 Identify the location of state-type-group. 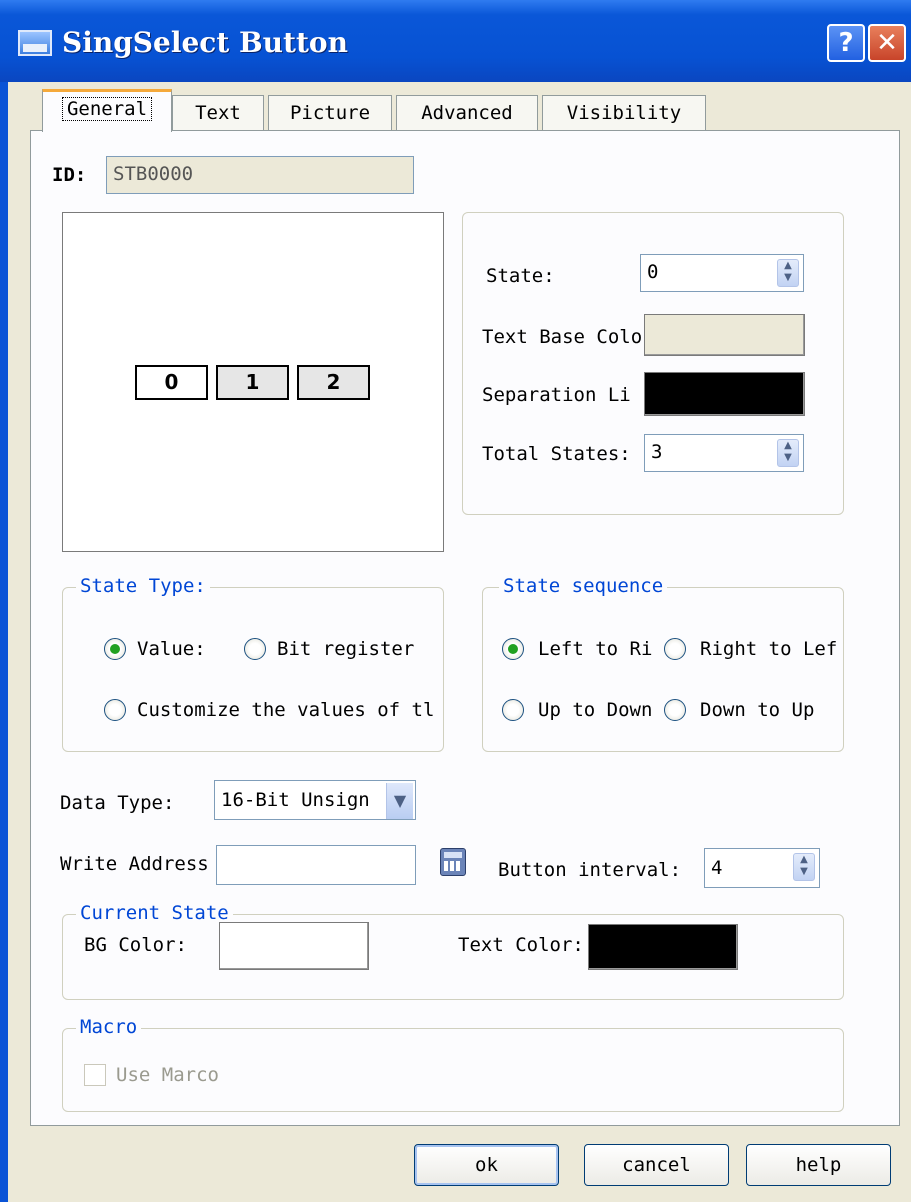
(253, 669).